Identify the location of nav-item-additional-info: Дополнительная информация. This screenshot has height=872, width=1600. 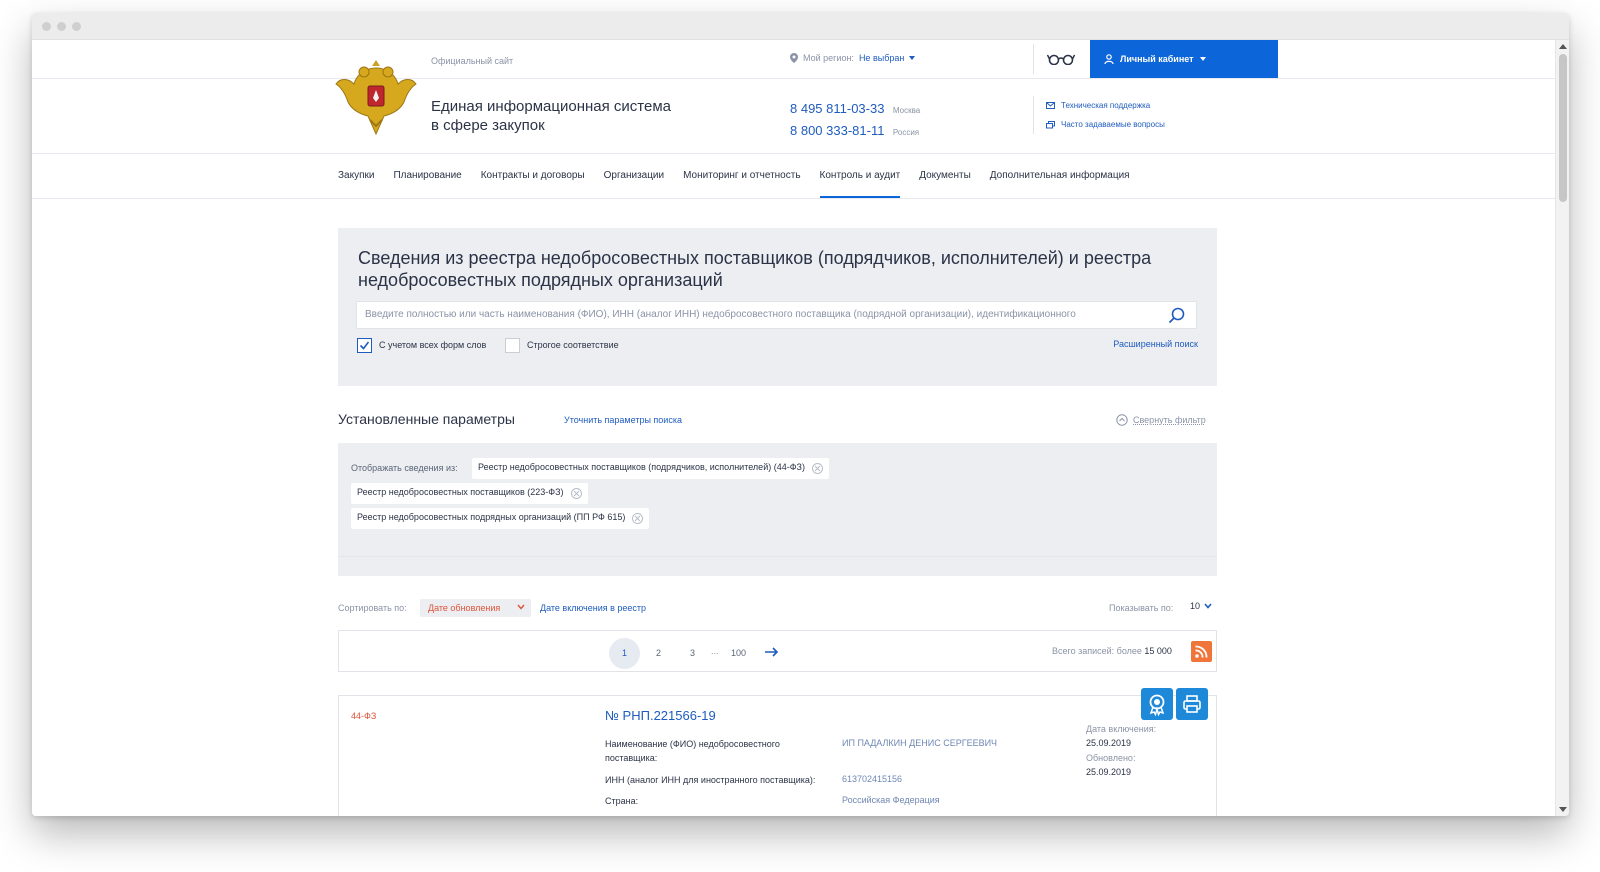
(1060, 182).